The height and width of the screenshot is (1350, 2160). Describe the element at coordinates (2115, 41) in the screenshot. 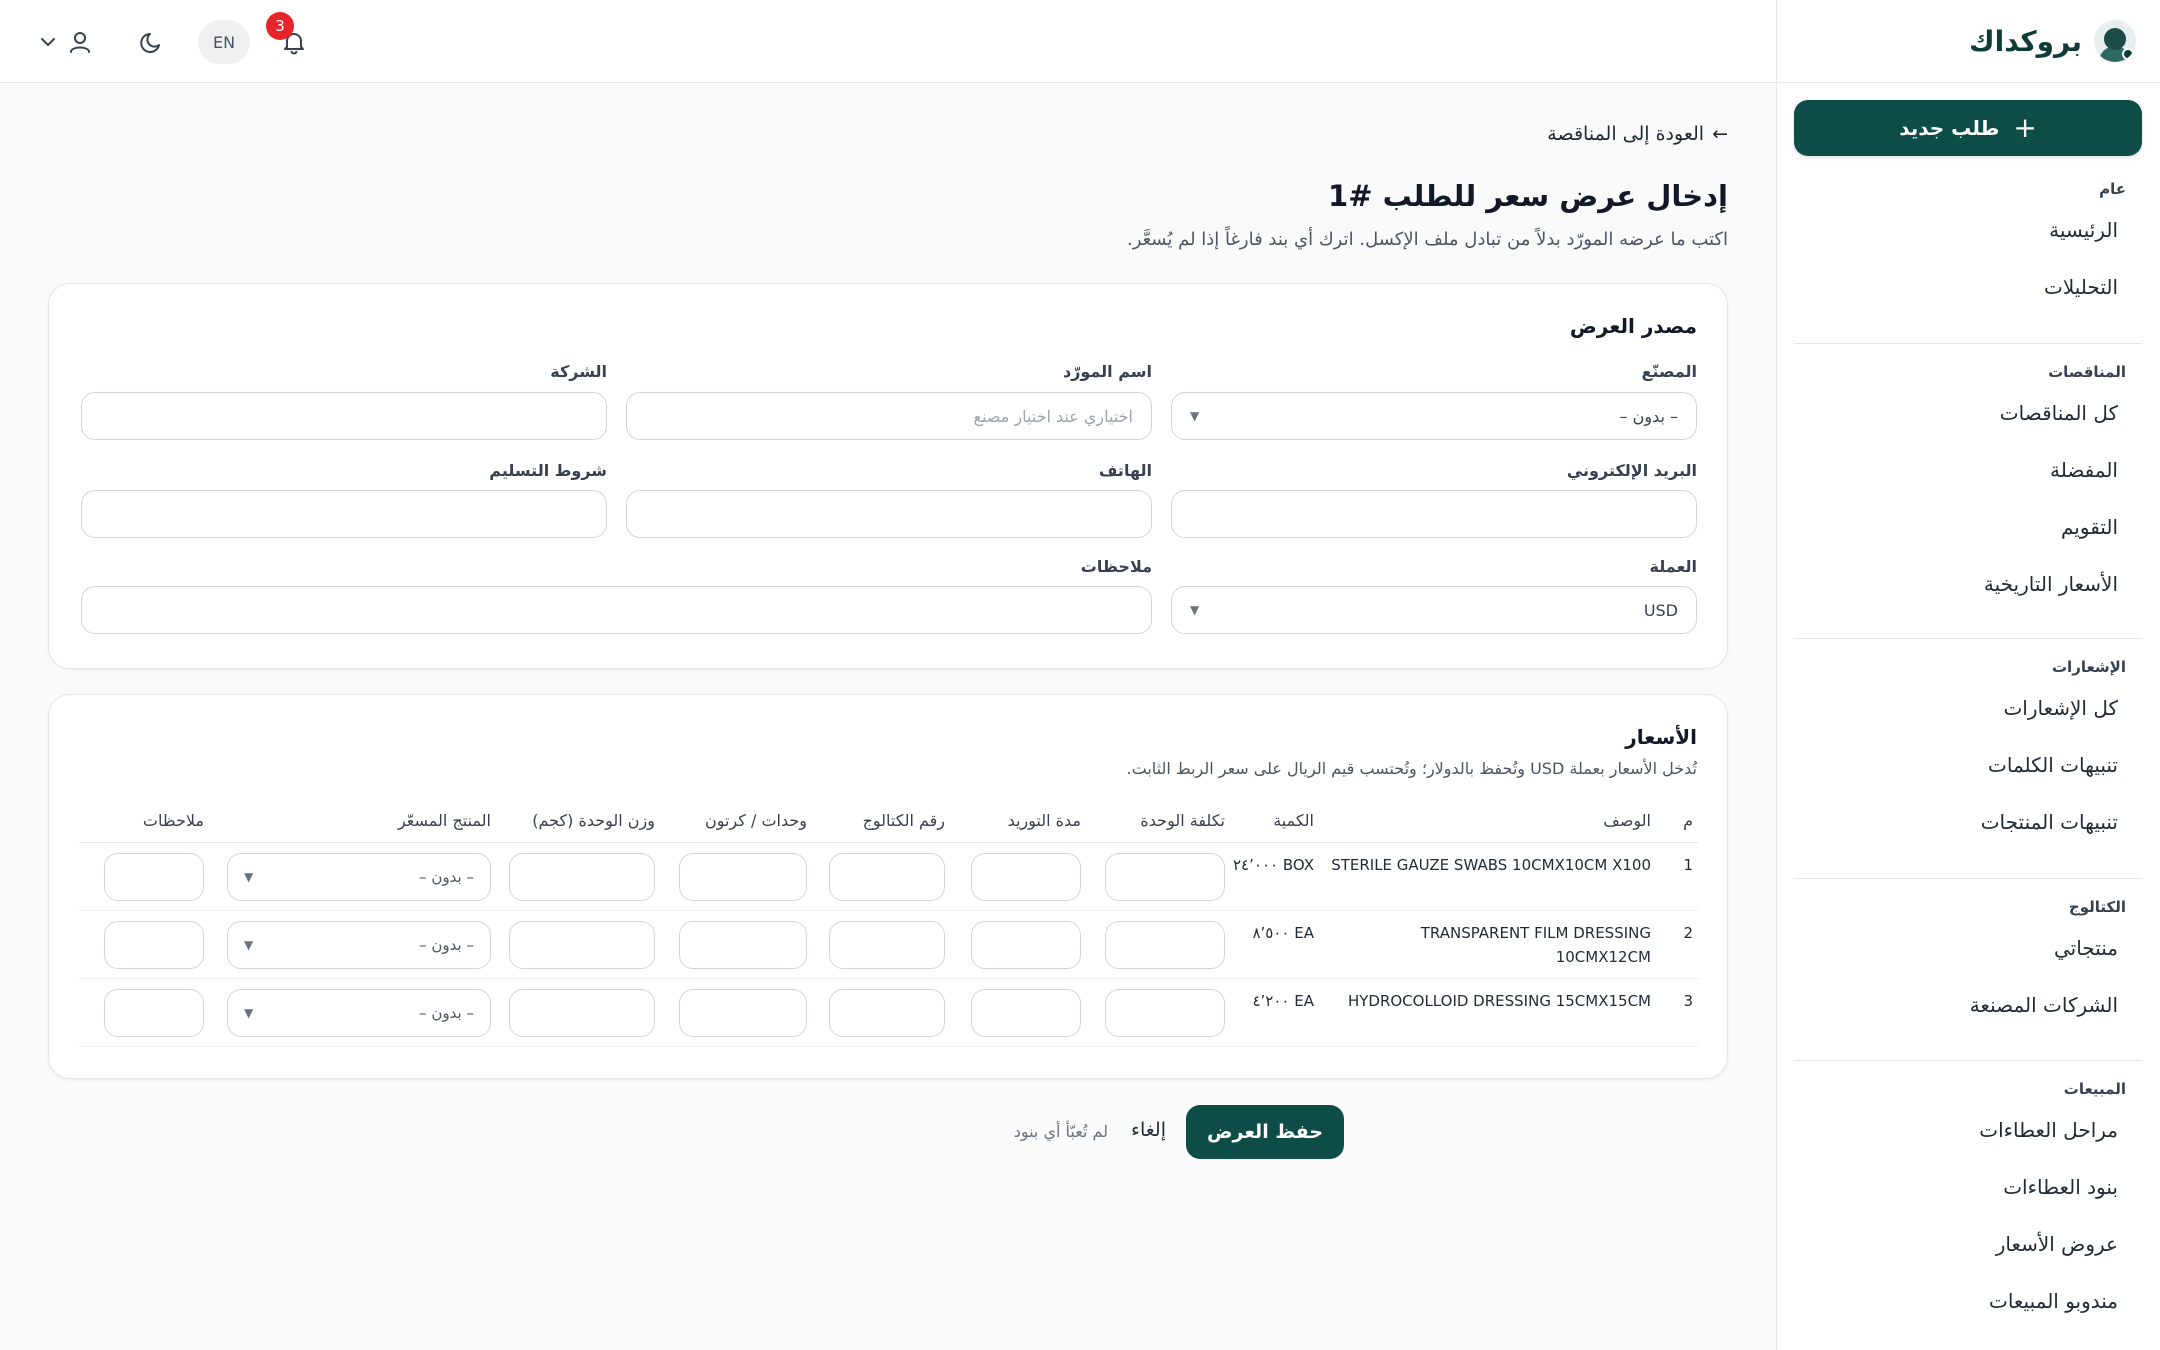

I see `brand-logo-icon` at that location.